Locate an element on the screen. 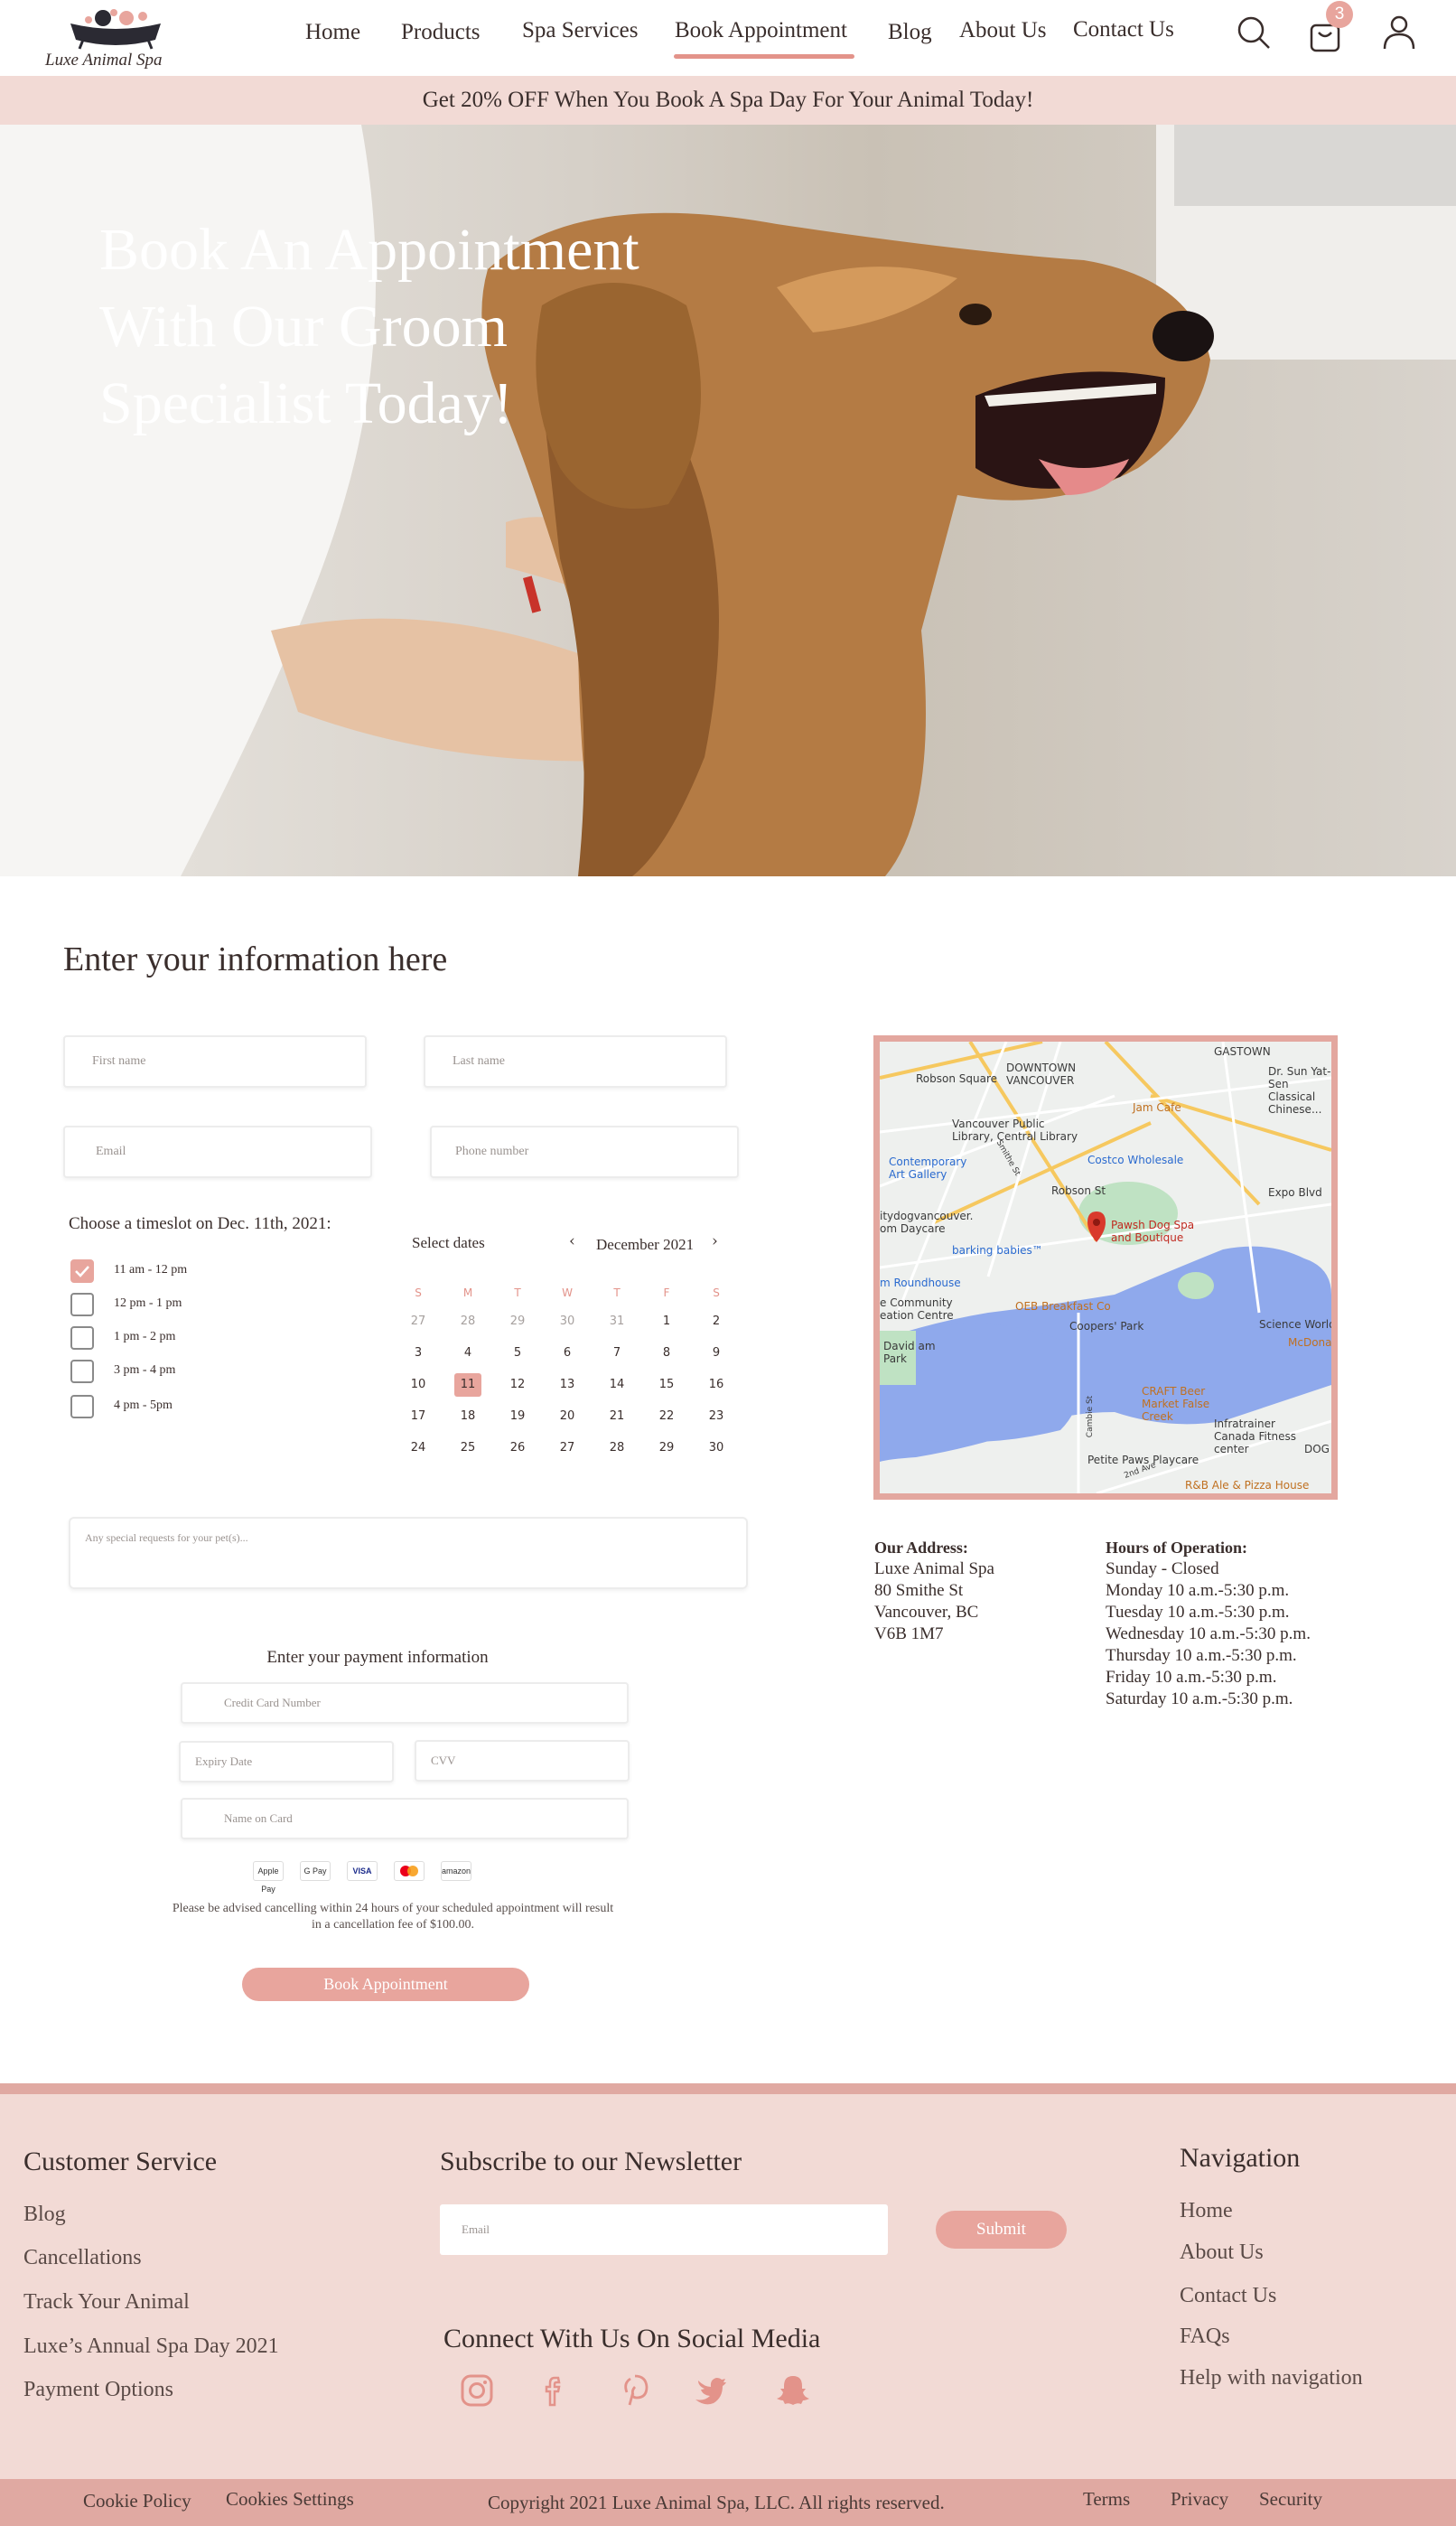 The image size is (1456, 2526). snapchat-icon is located at coordinates (793, 2390).